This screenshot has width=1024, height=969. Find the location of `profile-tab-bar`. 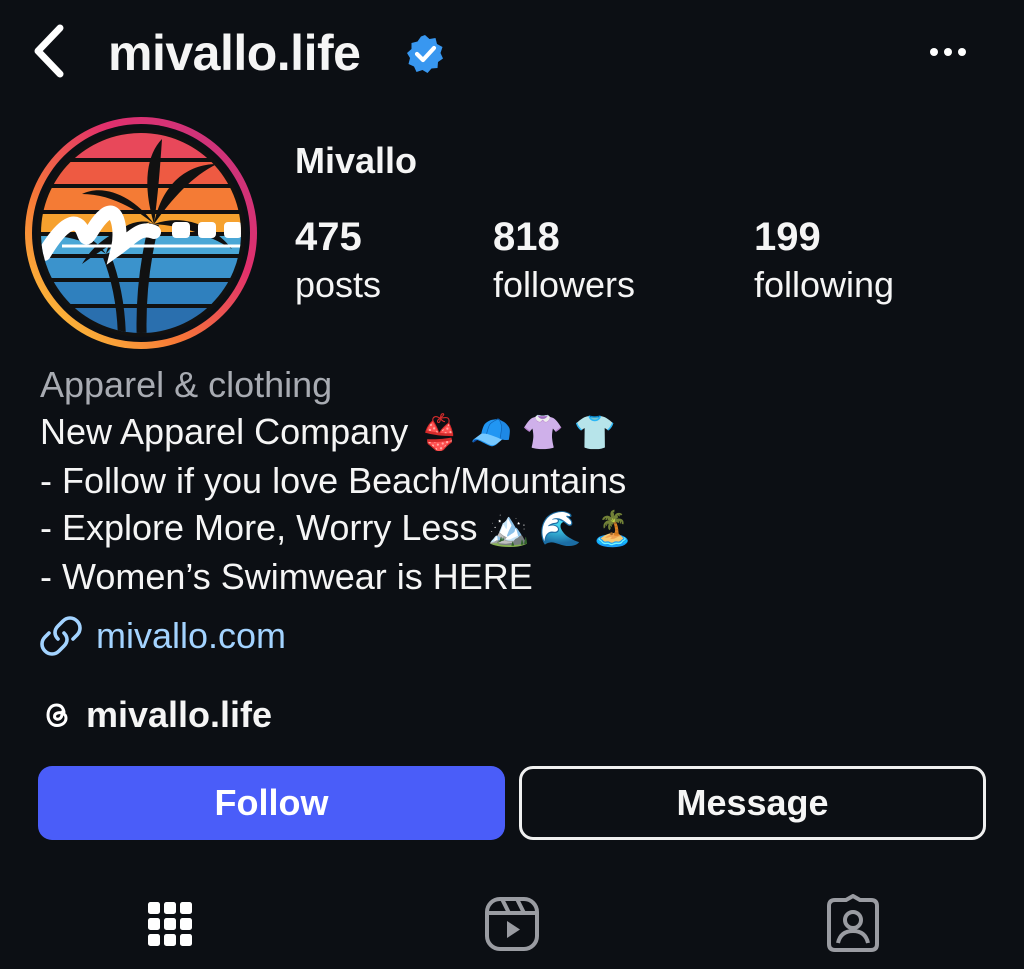

profile-tab-bar is located at coordinates (512, 924).